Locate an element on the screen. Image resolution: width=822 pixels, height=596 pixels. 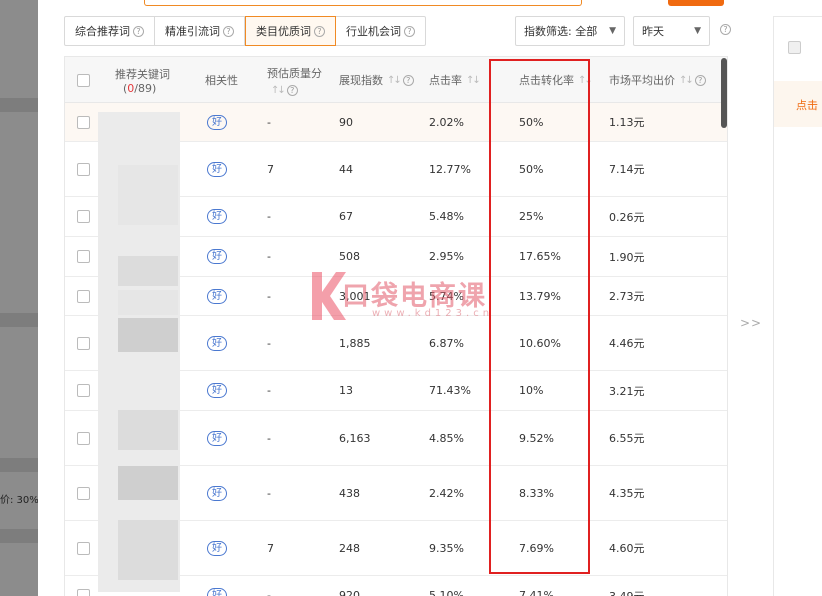
header-avg-price: 市场平均出价 ↑↓? is located at coordinates (657, 80).